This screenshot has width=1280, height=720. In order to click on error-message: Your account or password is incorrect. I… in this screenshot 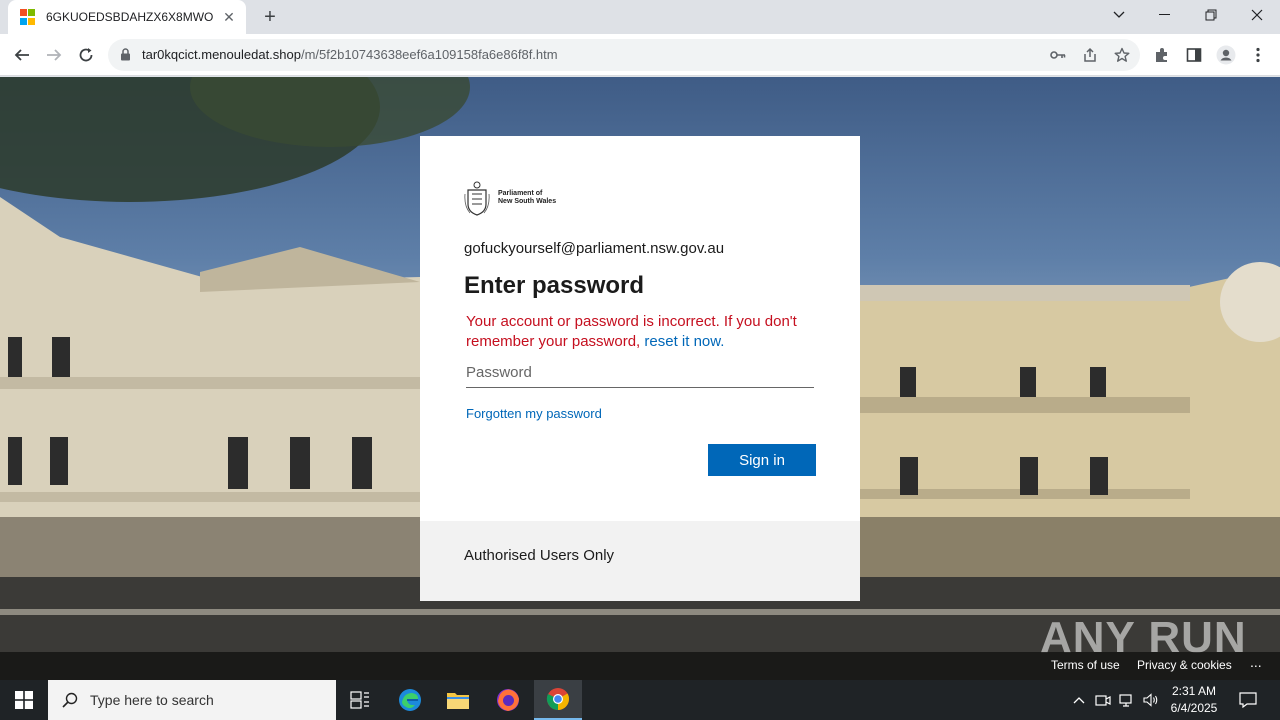, I will do `click(631, 331)`.